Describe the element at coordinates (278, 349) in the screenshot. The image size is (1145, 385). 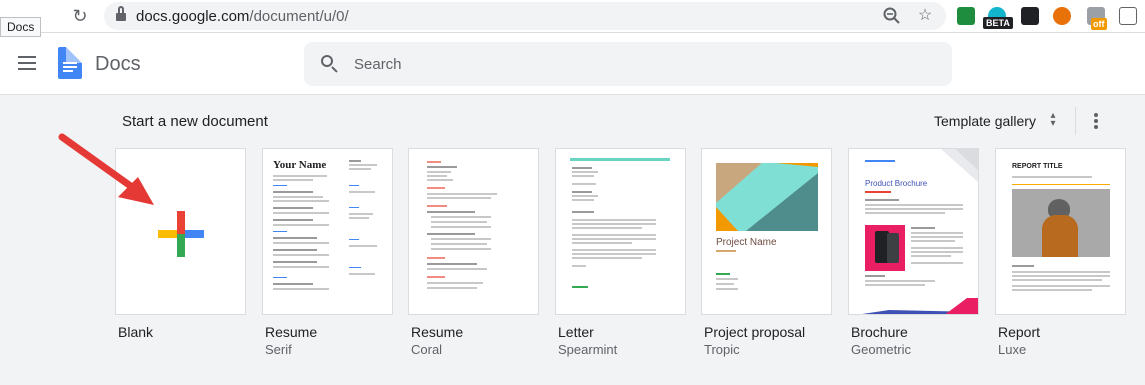
I see `template-subtitle: Serif` at that location.